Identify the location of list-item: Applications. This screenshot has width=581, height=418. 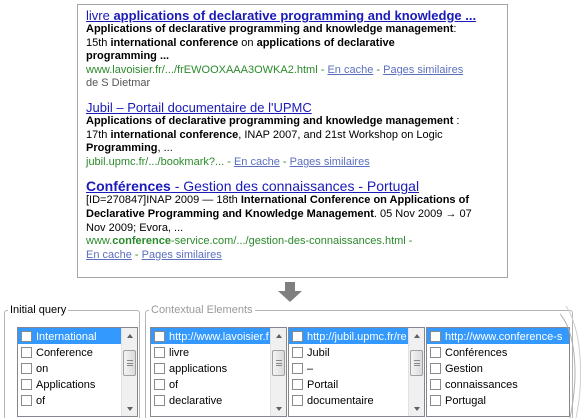
(69, 384).